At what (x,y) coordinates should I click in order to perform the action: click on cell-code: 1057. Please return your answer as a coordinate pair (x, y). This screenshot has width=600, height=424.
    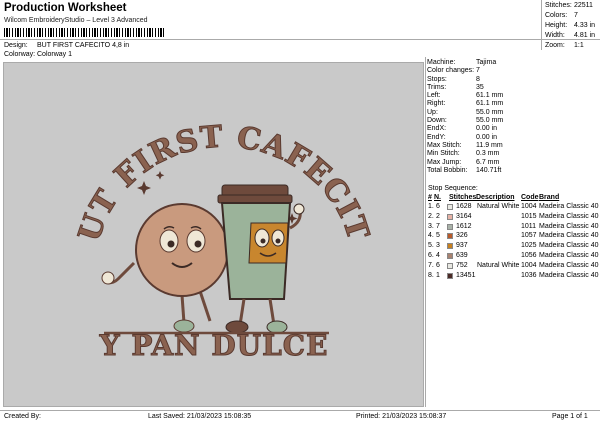
    Looking at the image, I should click on (529, 236).